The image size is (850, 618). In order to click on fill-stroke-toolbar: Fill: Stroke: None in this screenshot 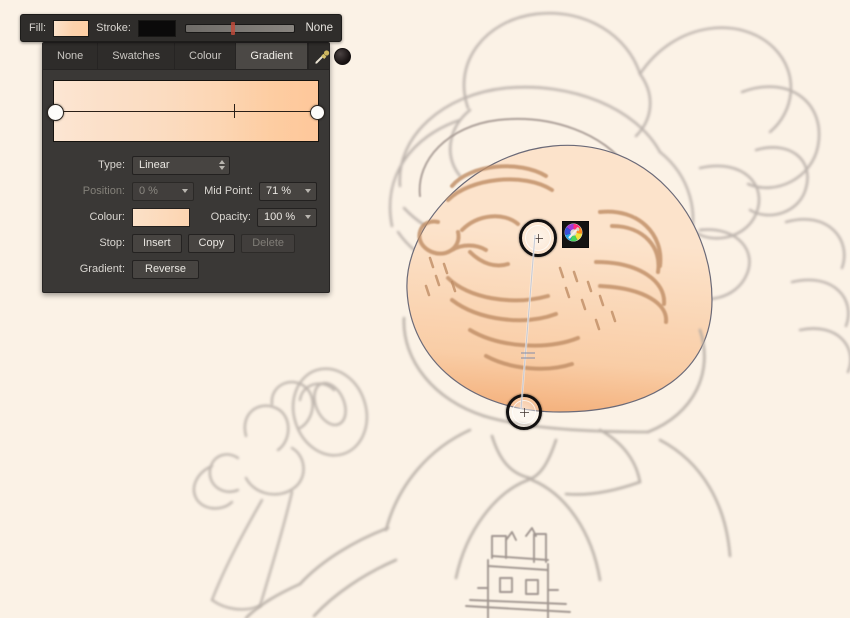, I will do `click(181, 28)`.